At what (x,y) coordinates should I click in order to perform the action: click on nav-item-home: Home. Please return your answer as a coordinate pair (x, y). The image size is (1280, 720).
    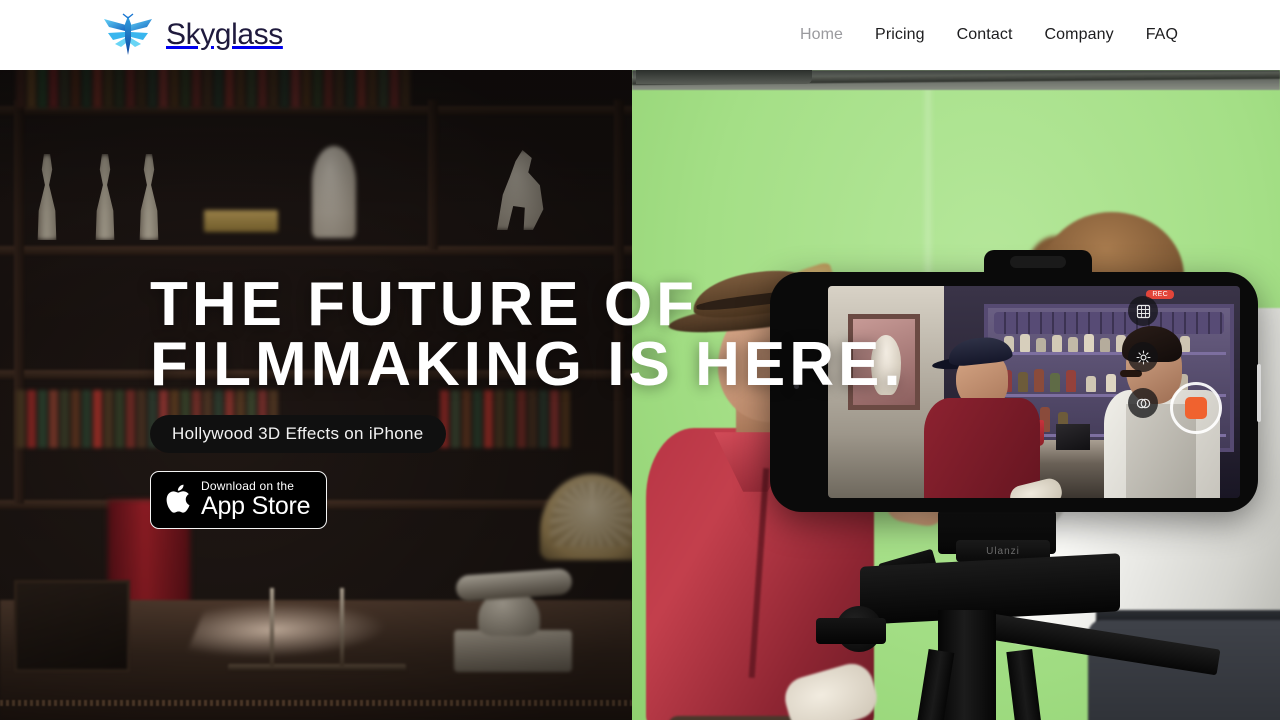
    Looking at the image, I should click on (821, 35).